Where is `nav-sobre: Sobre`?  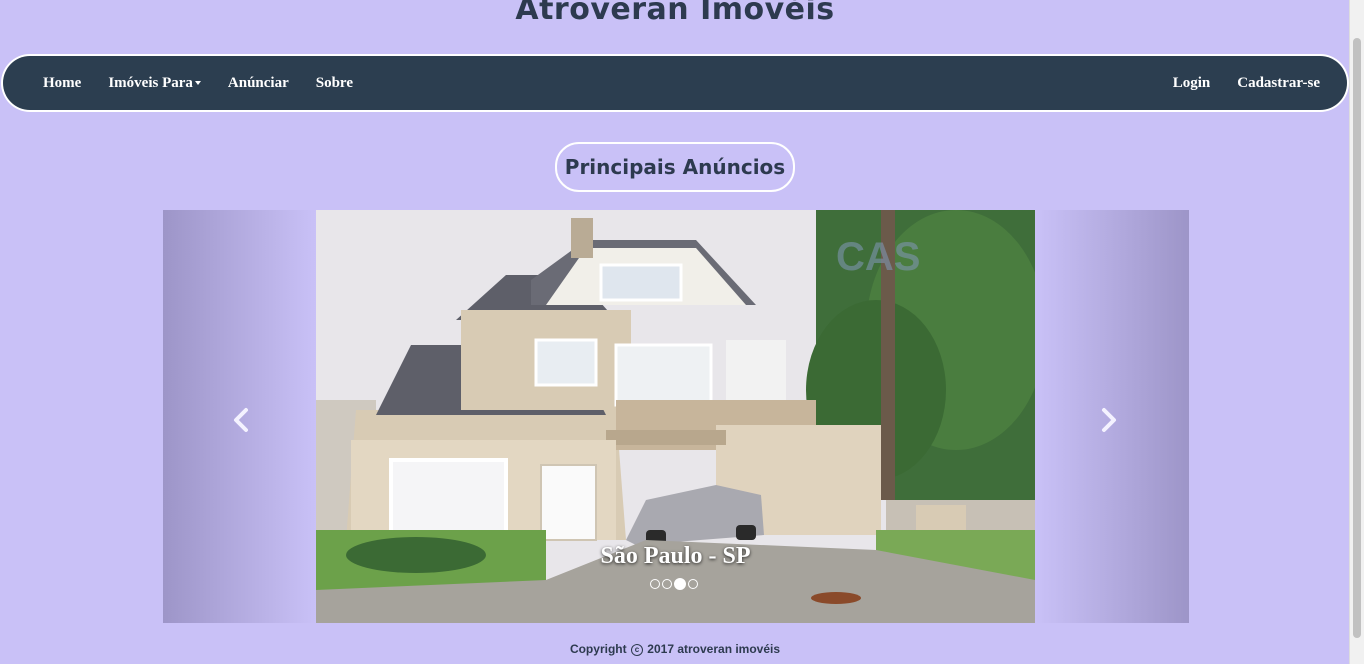 nav-sobre: Sobre is located at coordinates (334, 83).